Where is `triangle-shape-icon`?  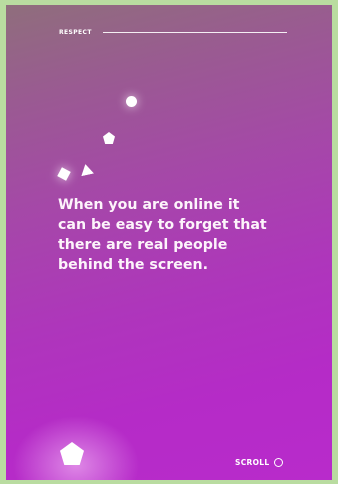 triangle-shape-icon is located at coordinates (86, 169).